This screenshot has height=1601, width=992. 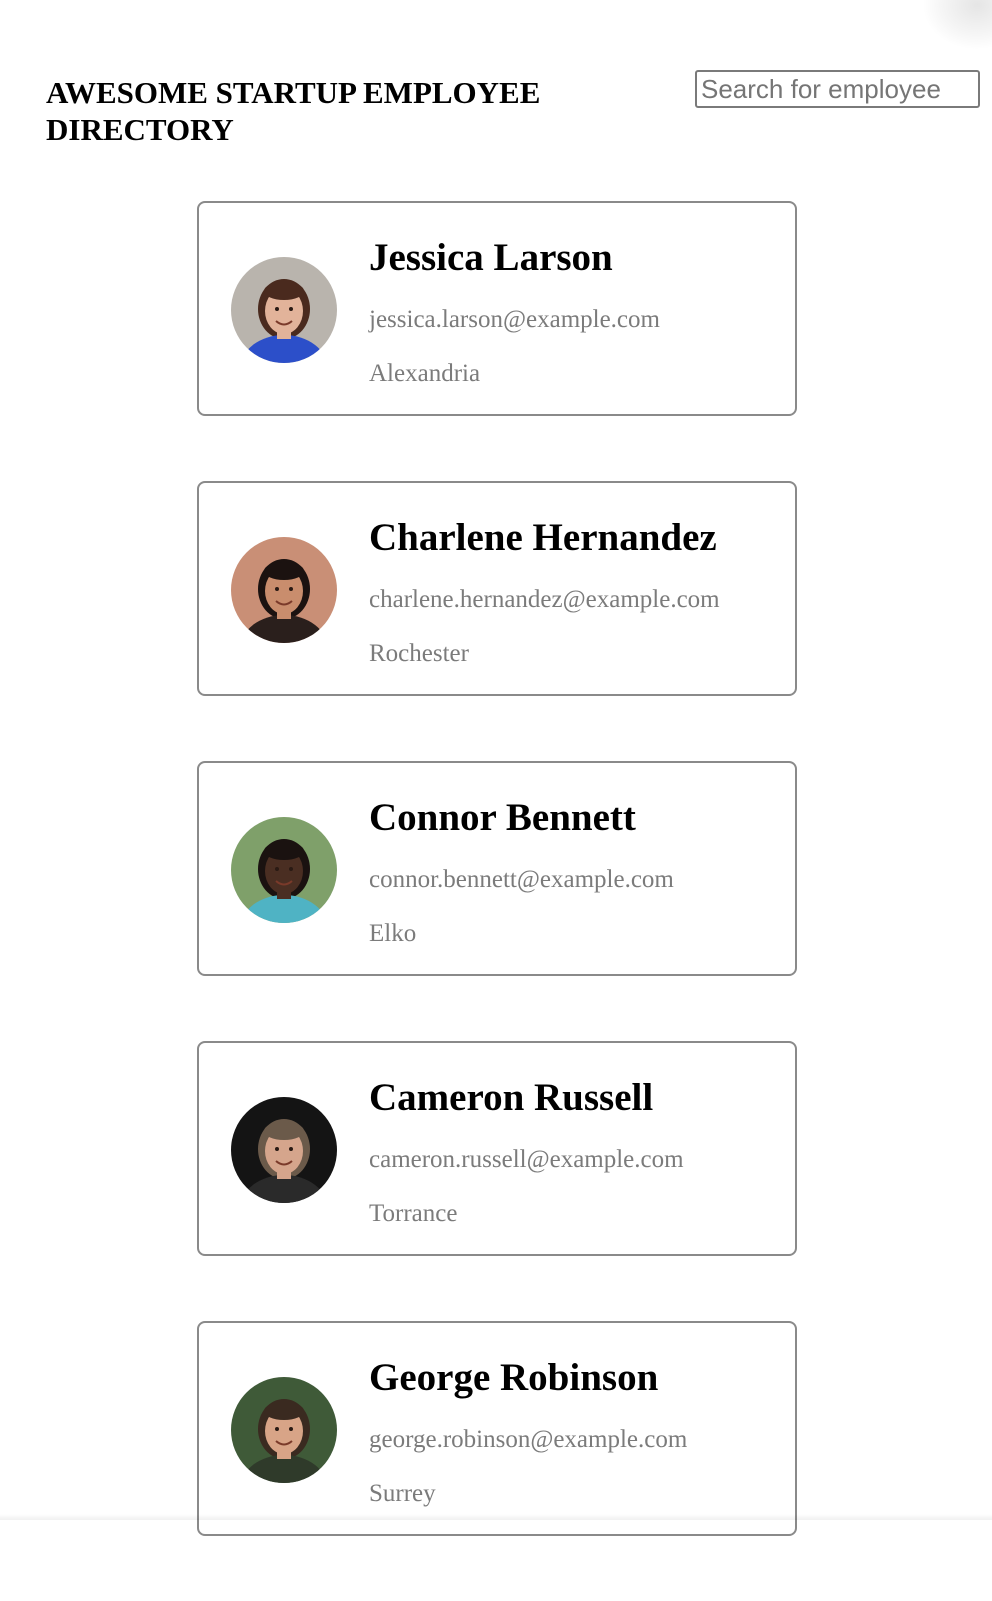 What do you see at coordinates (402, 1493) in the screenshot?
I see `employee-city: Surrey` at bounding box center [402, 1493].